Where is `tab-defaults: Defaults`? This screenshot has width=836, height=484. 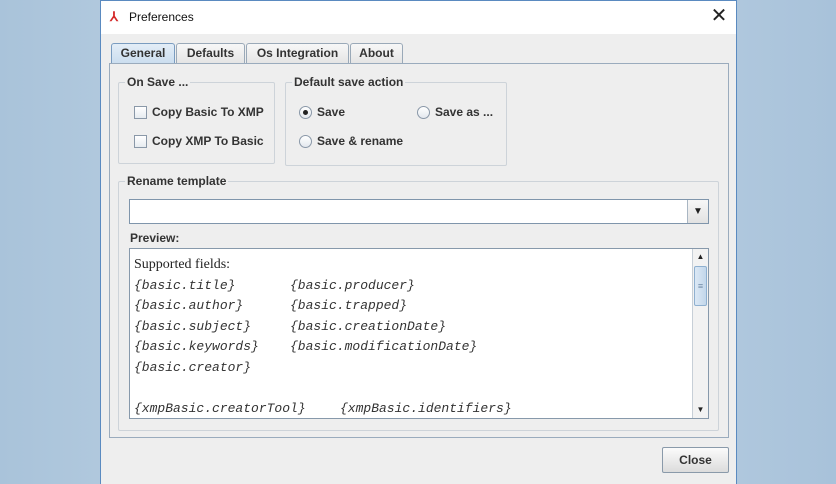 tab-defaults: Defaults is located at coordinates (210, 53).